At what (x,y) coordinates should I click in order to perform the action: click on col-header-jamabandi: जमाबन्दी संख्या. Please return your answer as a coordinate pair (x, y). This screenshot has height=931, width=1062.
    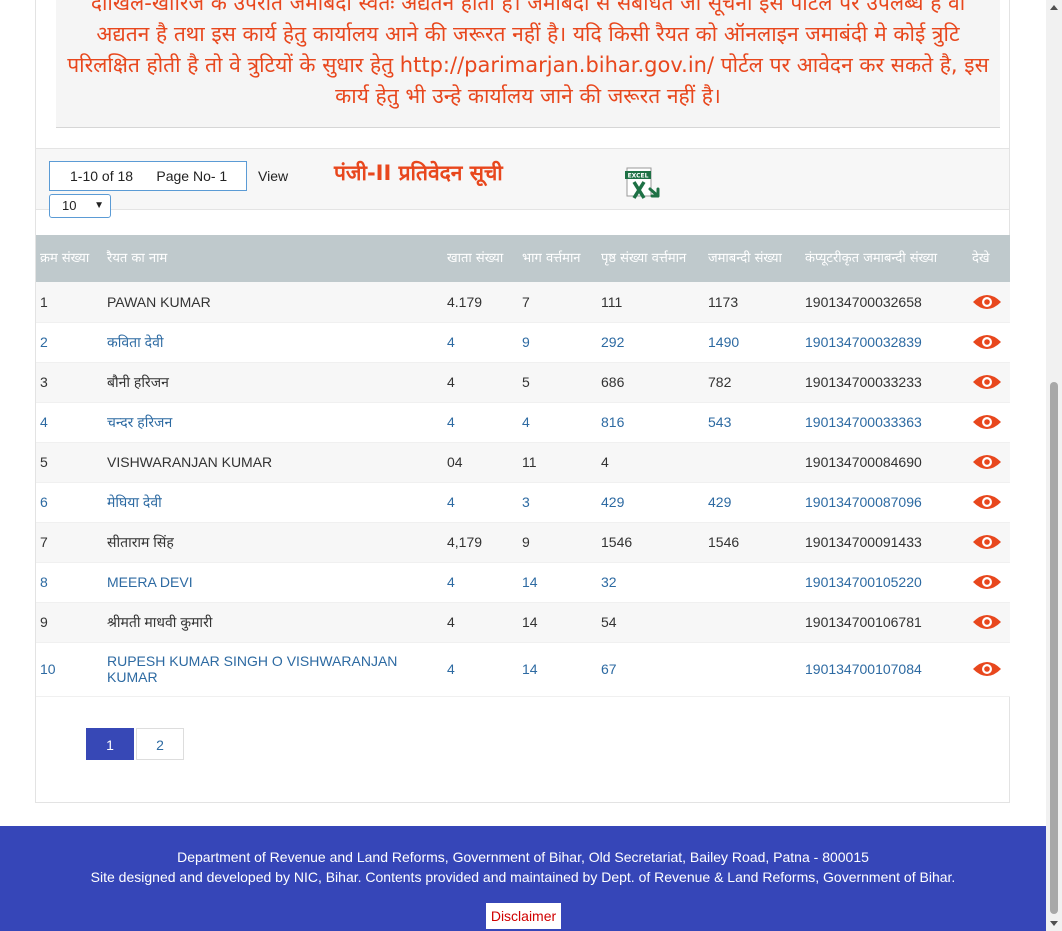
    Looking at the image, I should click on (752, 258).